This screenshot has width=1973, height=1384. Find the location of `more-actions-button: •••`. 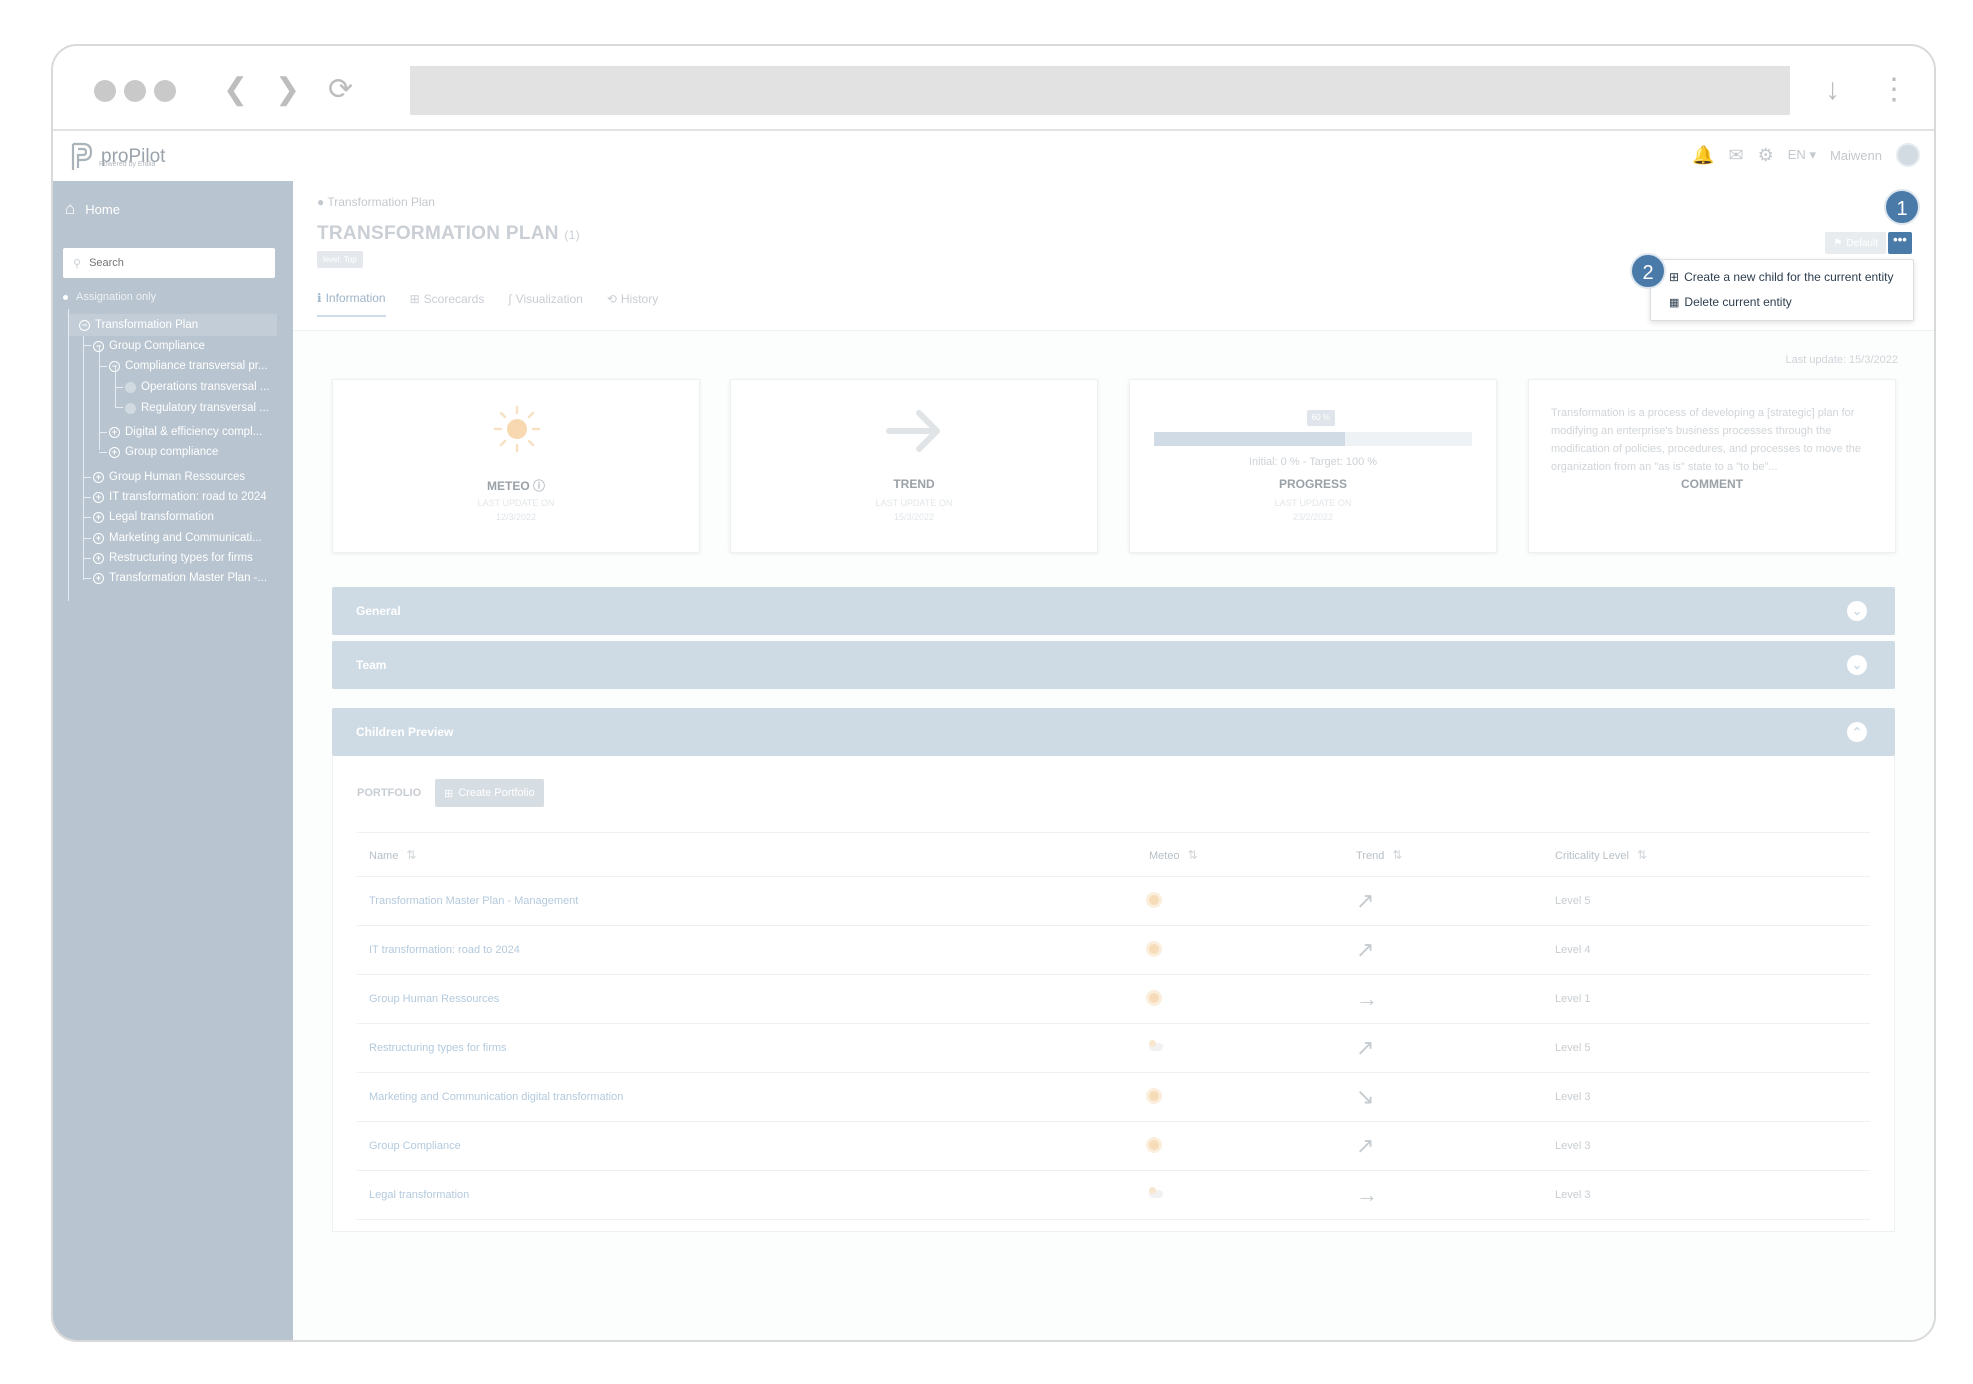

more-actions-button: ••• is located at coordinates (1900, 243).